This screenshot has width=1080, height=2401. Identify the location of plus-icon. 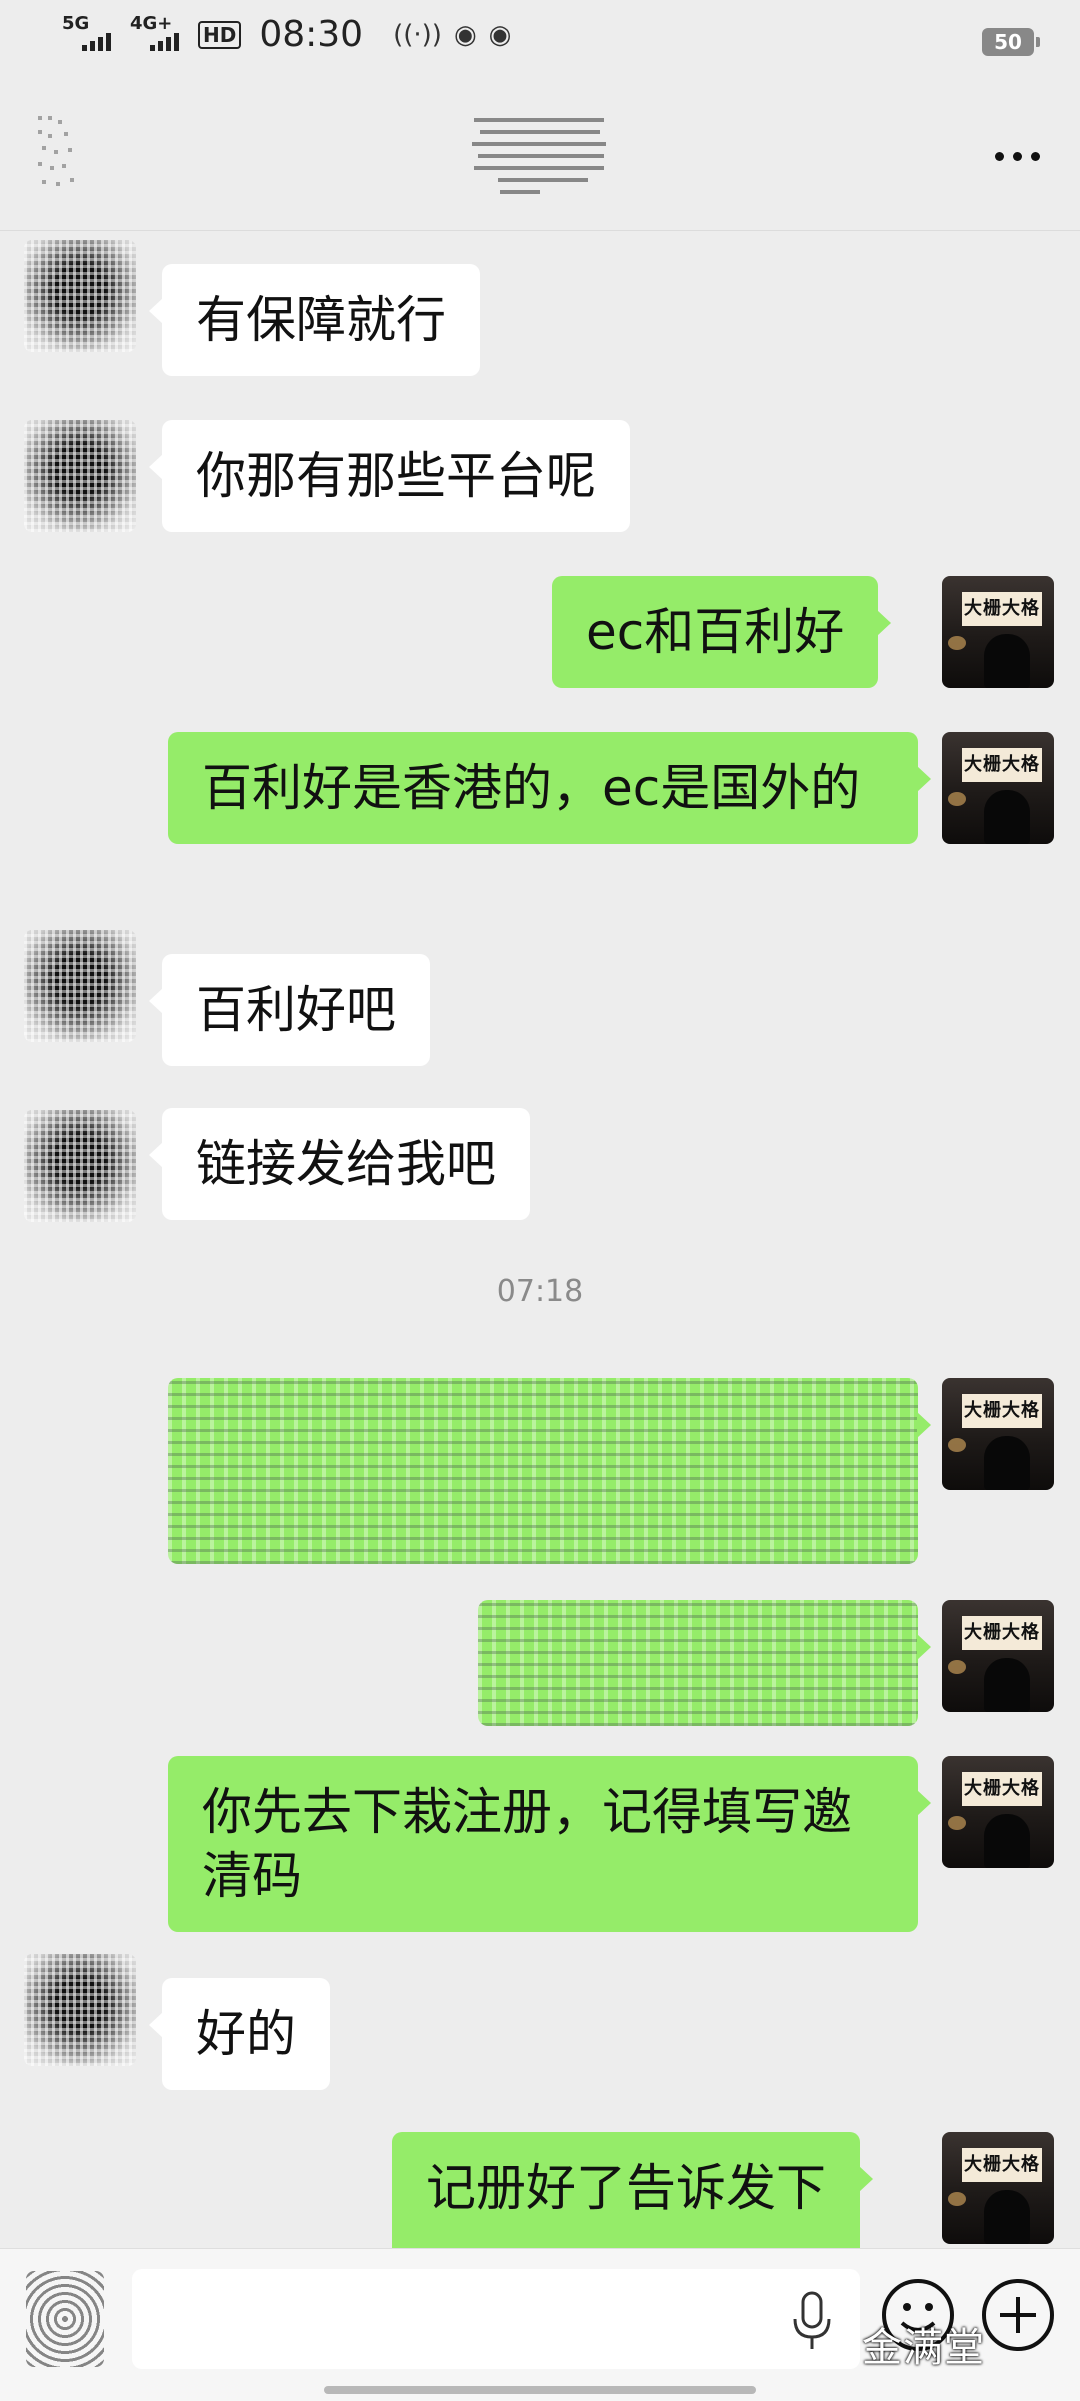
(1018, 2315).